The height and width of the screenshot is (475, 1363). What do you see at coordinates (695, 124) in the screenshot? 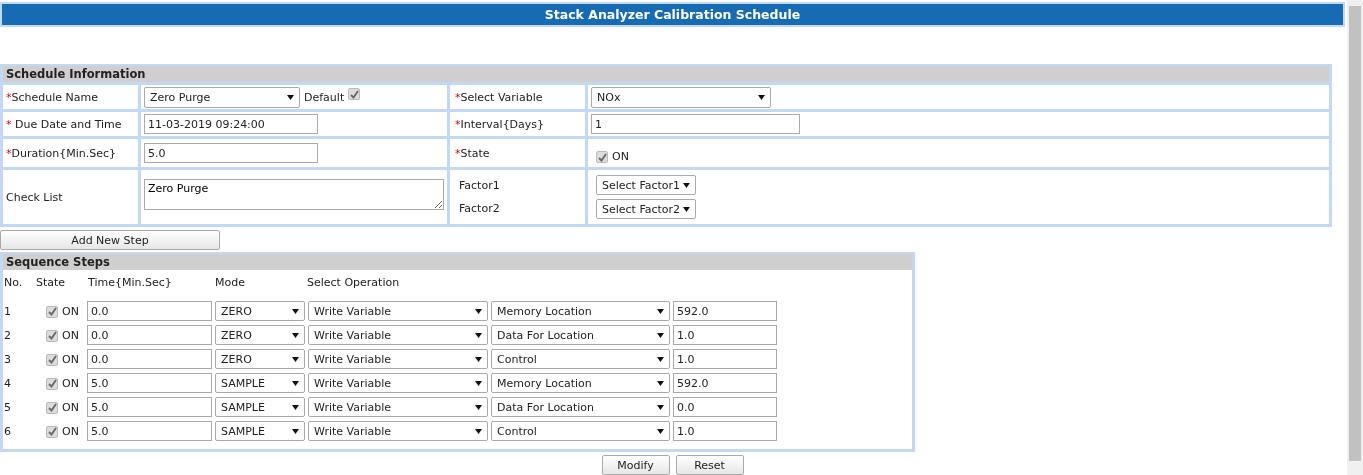
I see `text-field: 1` at bounding box center [695, 124].